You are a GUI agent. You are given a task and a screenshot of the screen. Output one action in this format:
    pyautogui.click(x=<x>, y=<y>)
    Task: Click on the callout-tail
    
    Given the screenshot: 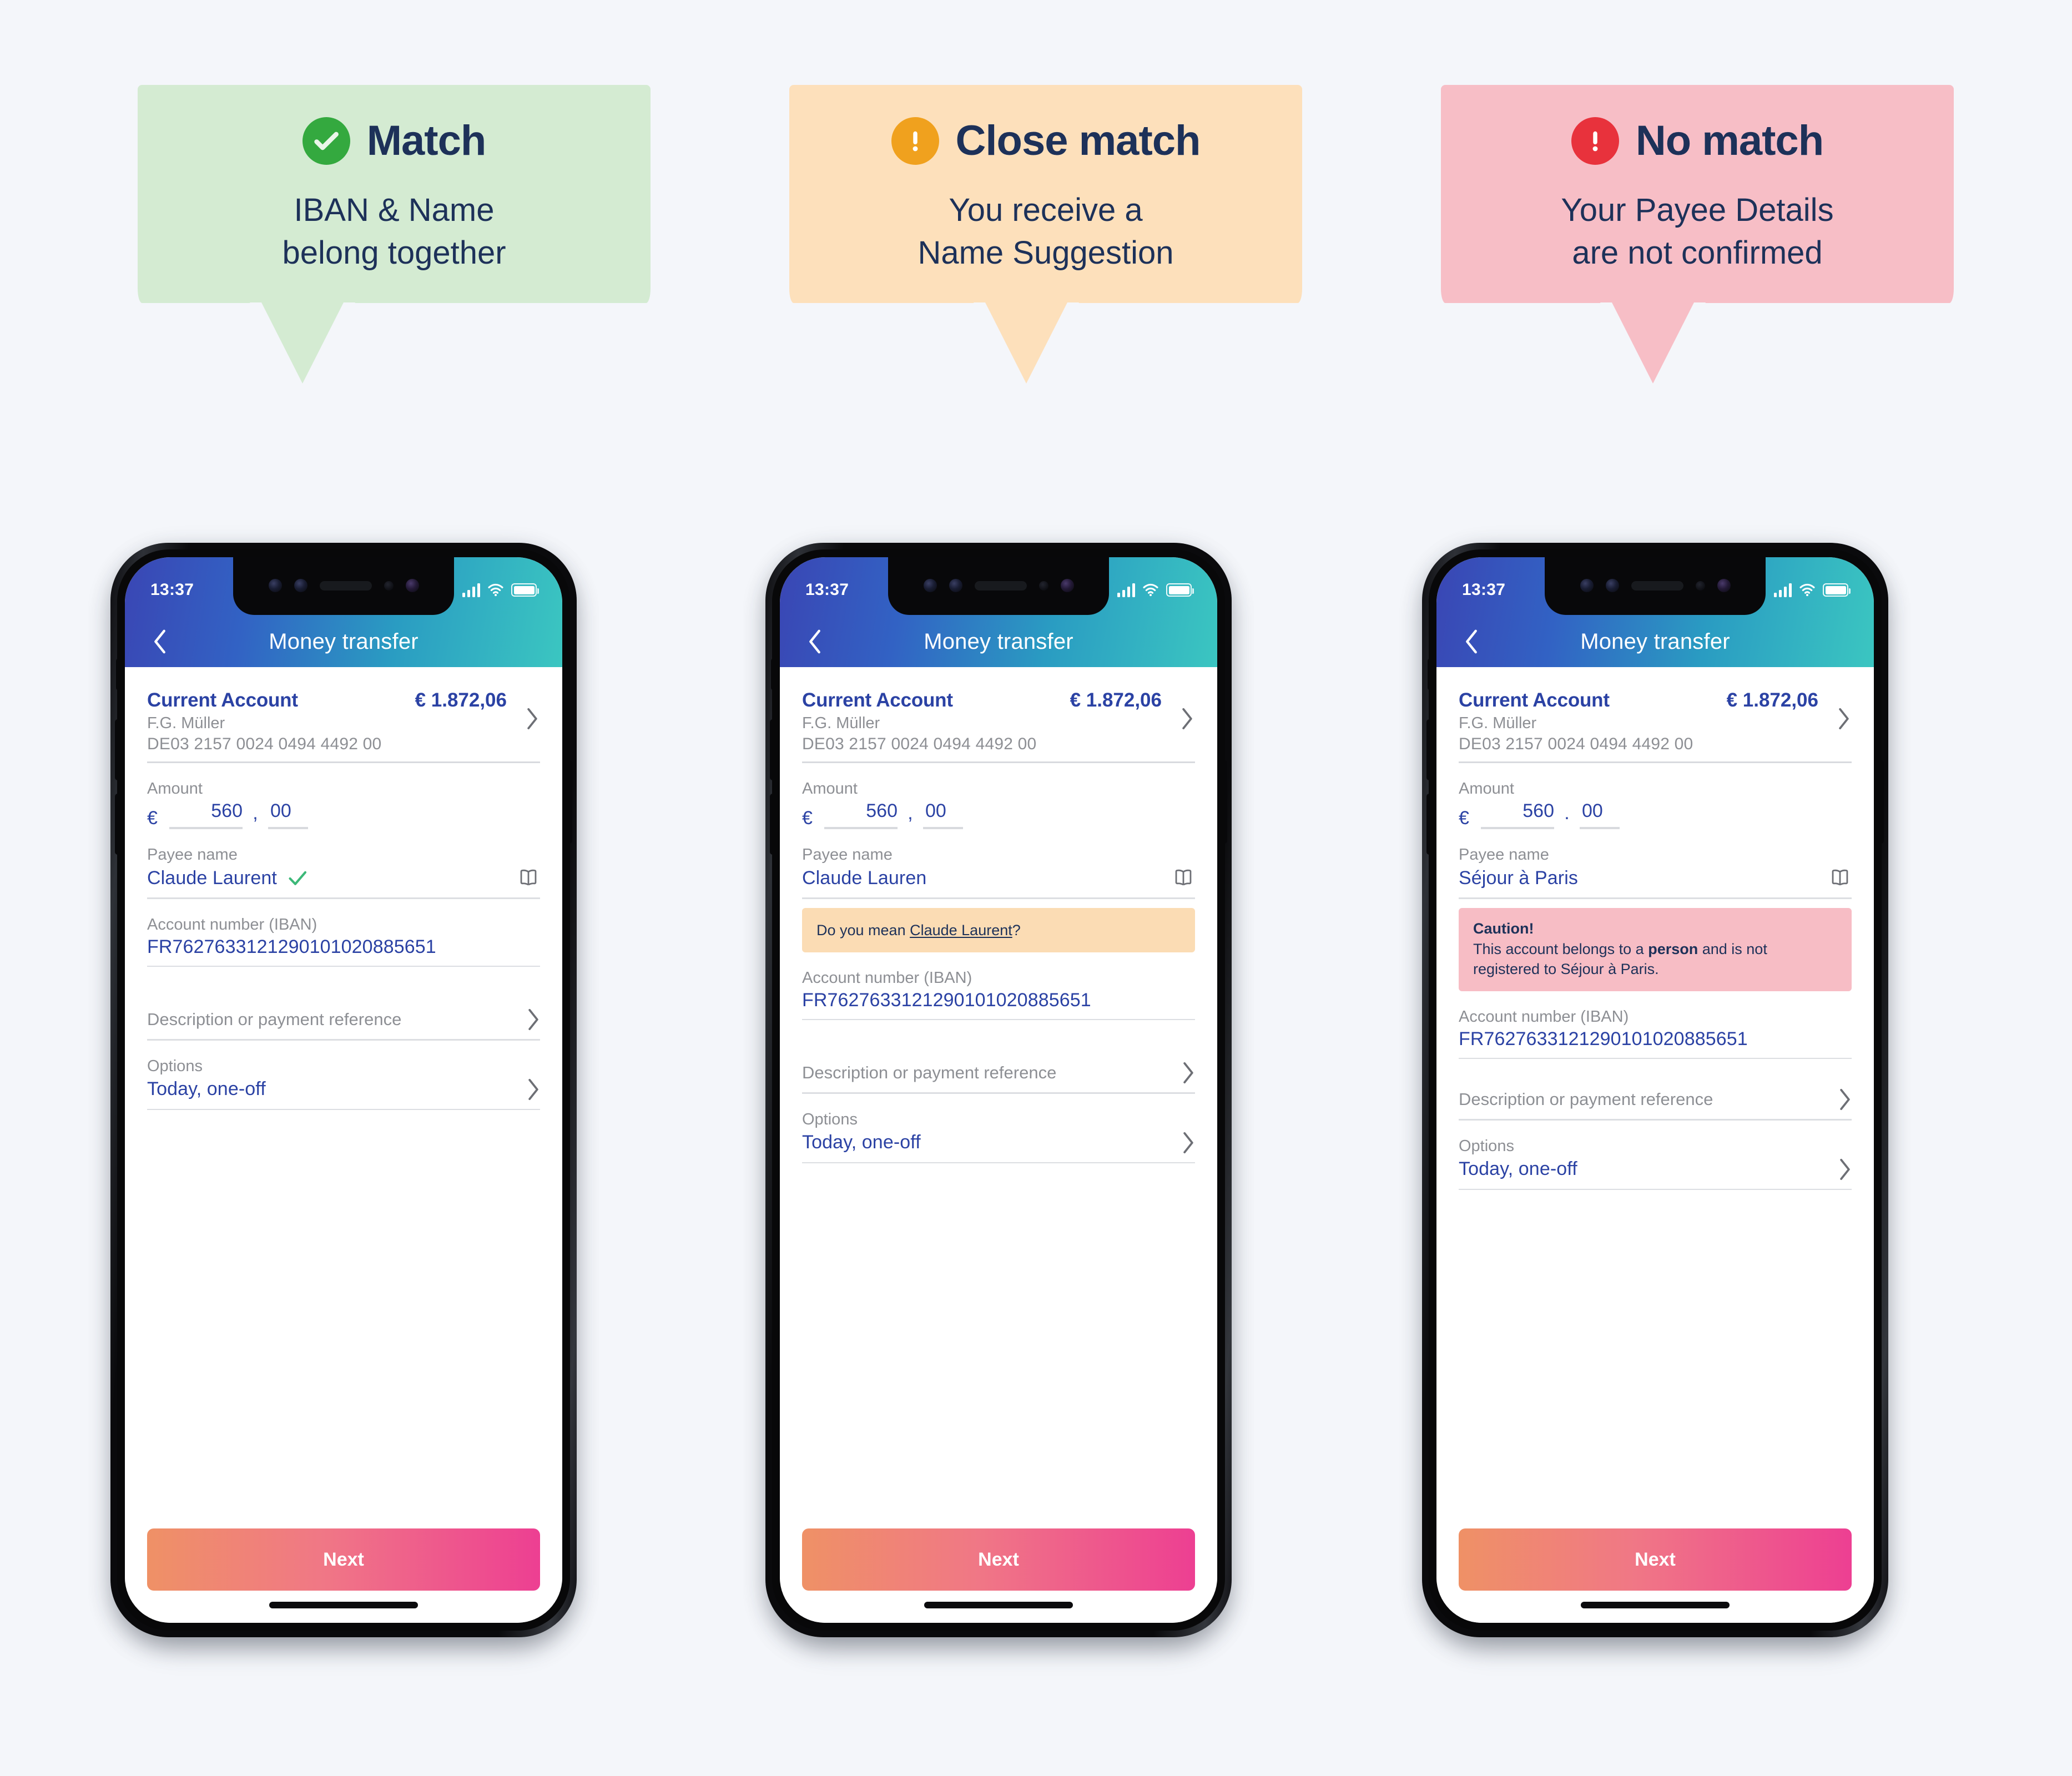 What is the action you would take?
    pyautogui.click(x=1697, y=349)
    